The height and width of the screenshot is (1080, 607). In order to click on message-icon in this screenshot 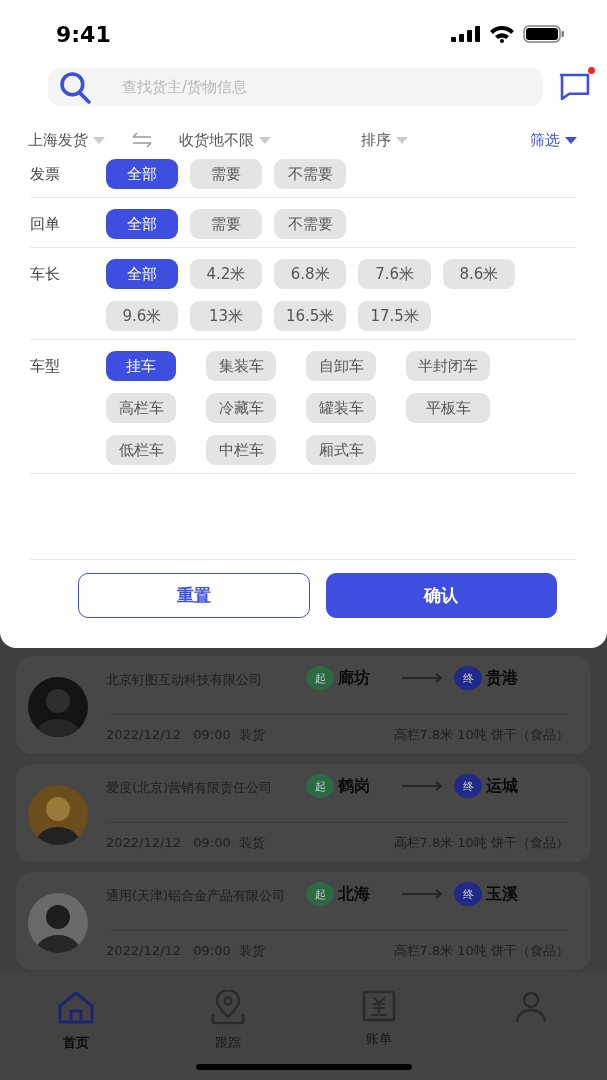, I will do `click(575, 87)`.